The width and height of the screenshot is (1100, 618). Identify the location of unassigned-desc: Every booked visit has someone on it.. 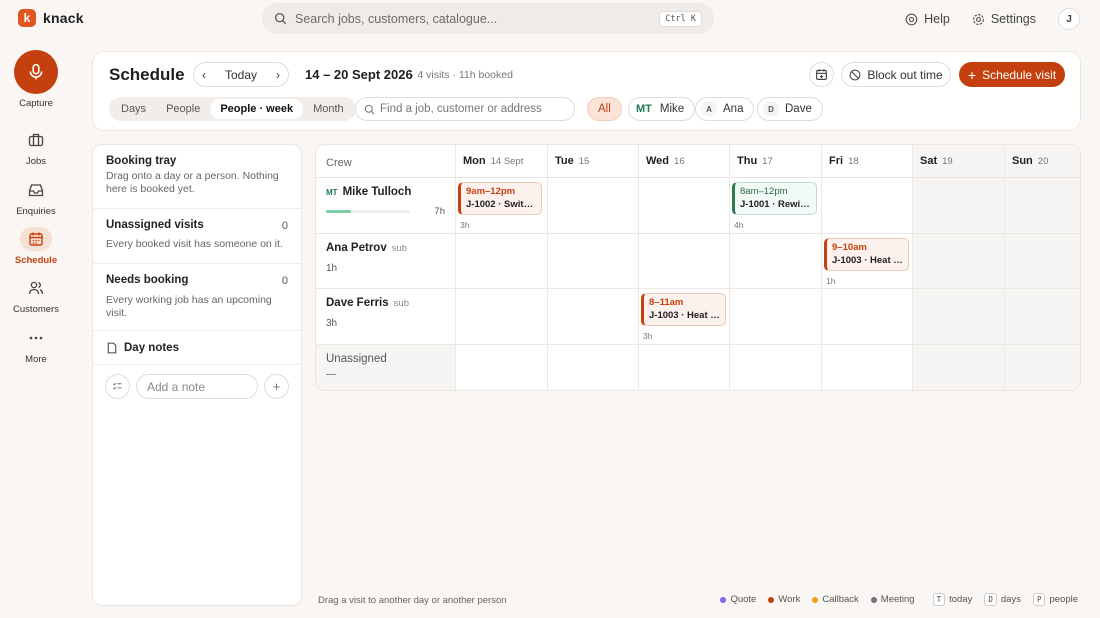
(194, 244).